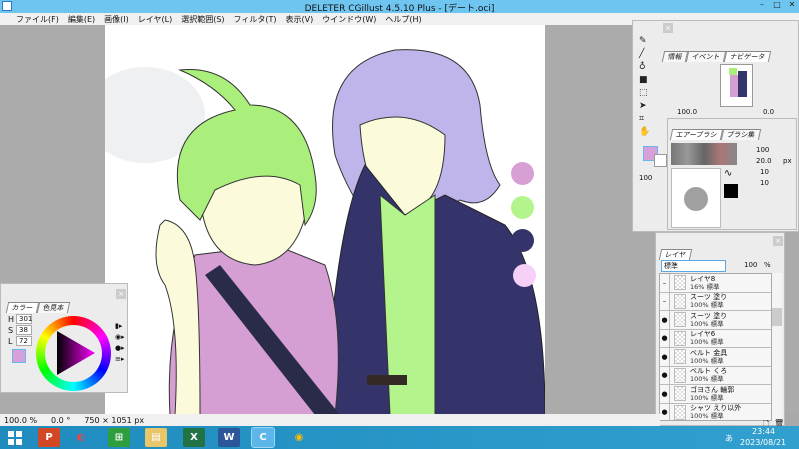  I want to click on tab-brush-collection: ブラシ集, so click(741, 134).